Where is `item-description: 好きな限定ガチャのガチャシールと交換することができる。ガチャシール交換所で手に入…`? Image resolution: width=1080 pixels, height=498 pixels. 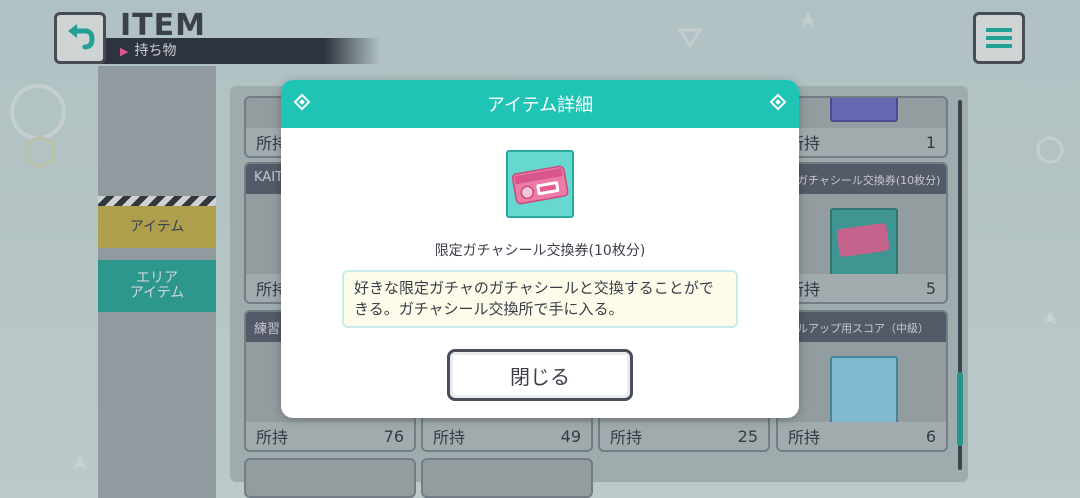 item-description: 好きな限定ガチャのガチャシールと交換することができる。ガチャシール交換所で手に入… is located at coordinates (540, 299).